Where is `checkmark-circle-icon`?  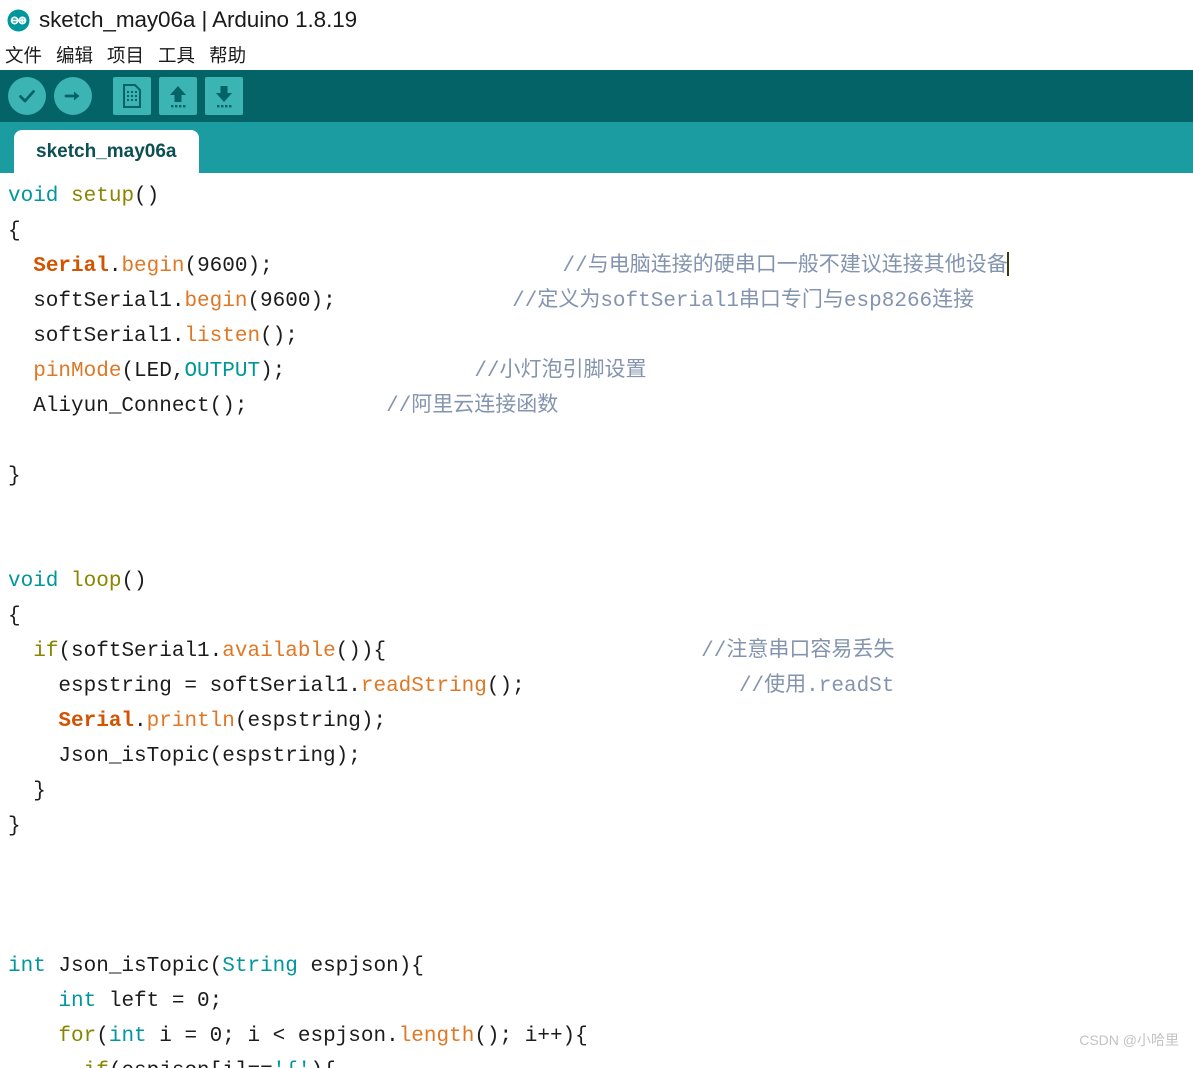
checkmark-circle-icon is located at coordinates (27, 96).